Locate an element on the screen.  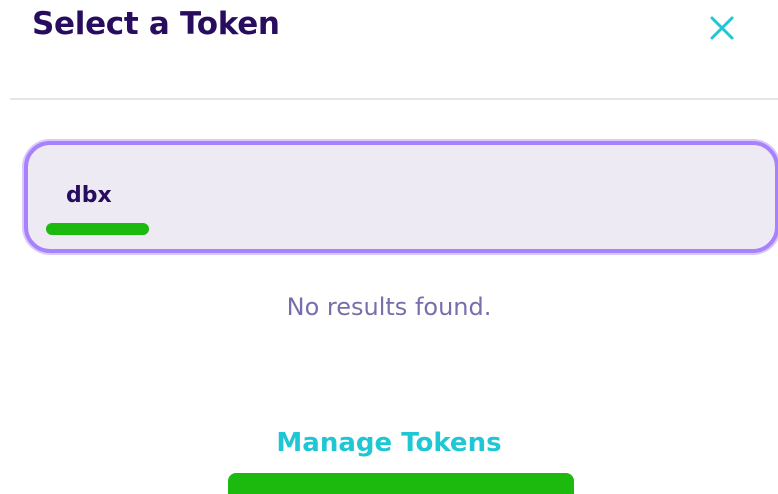
manage-tokens-button: Manage Tokens is located at coordinates (389, 443).